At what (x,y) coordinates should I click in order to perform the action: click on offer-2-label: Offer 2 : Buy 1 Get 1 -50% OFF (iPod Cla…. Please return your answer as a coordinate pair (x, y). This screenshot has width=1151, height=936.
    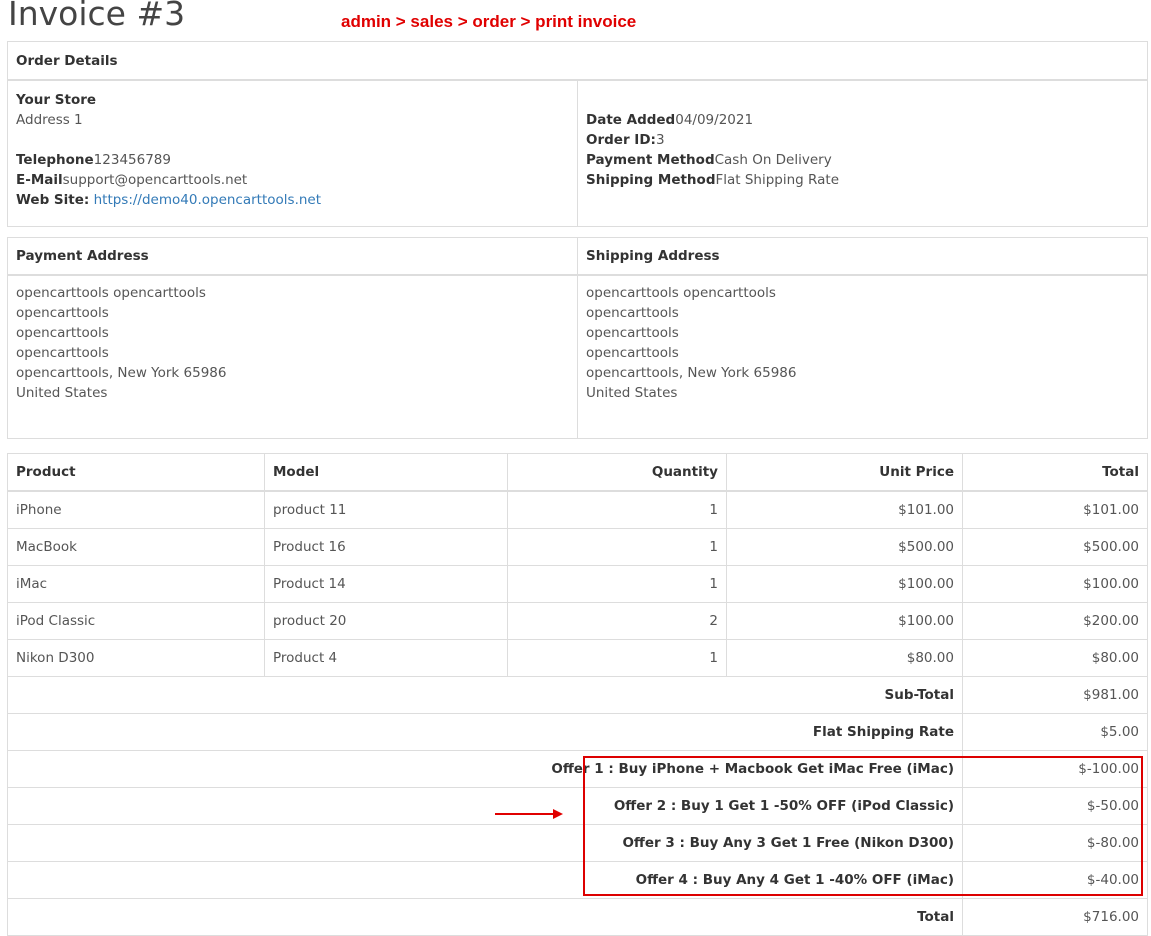
    Looking at the image, I should click on (485, 806).